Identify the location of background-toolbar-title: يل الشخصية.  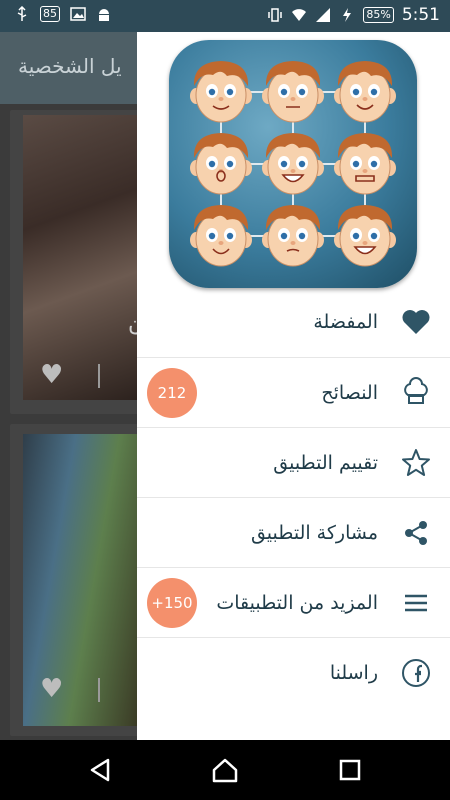
(70, 66).